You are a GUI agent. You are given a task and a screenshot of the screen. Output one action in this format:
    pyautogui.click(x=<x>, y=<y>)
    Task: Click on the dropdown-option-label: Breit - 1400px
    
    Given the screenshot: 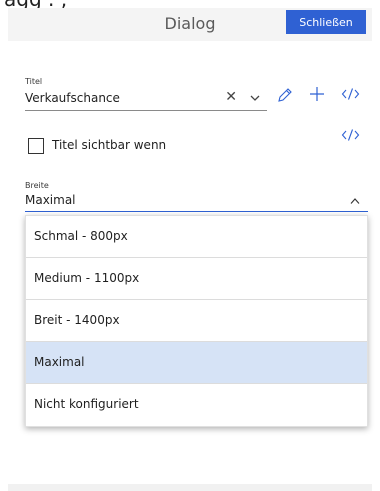 What is the action you would take?
    pyautogui.click(x=77, y=320)
    